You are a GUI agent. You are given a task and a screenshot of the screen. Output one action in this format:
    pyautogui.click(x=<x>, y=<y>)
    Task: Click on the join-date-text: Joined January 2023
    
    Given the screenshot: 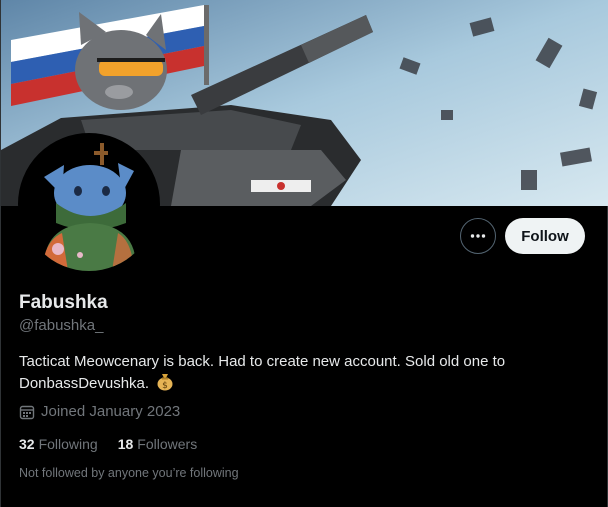 What is the action you would take?
    pyautogui.click(x=111, y=411)
    